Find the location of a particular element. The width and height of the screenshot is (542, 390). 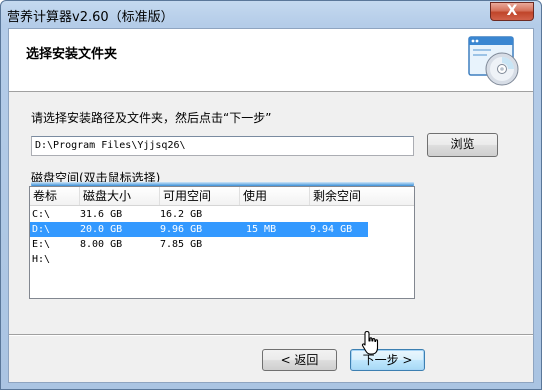

title-bar: 营养计算器v2.60（标准版） X is located at coordinates (271, 14).